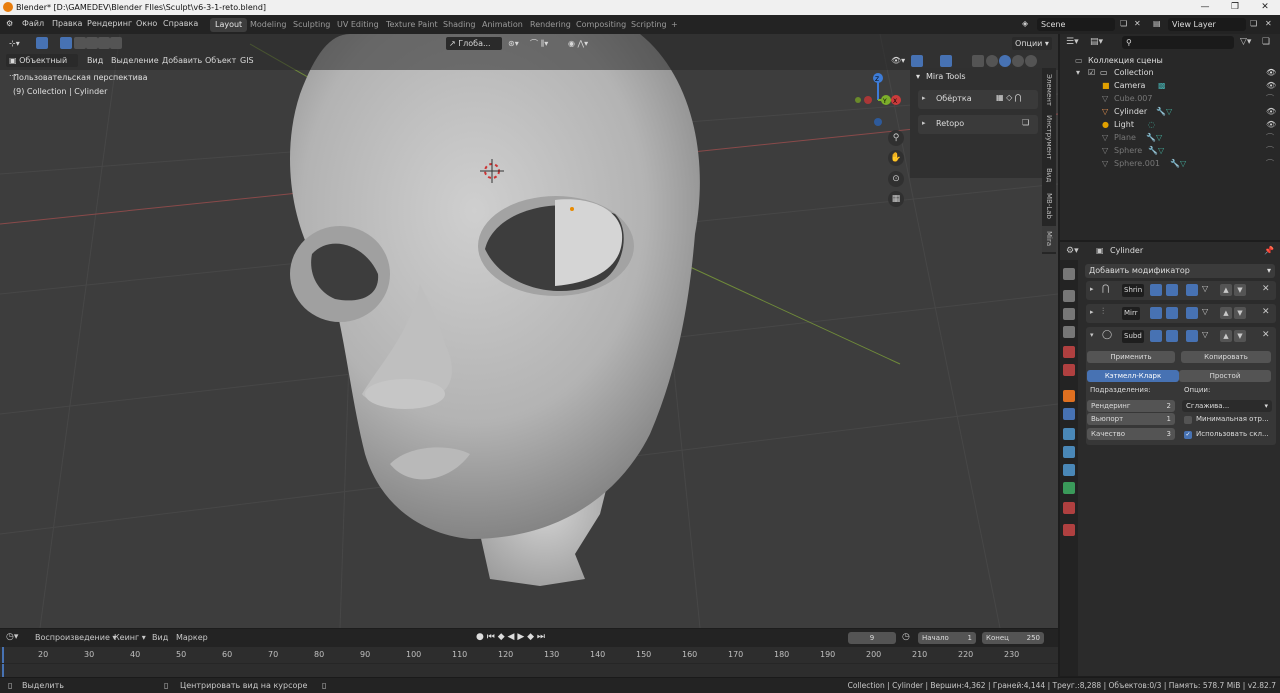 This screenshot has height=693, width=1280. What do you see at coordinates (1072, 251) in the screenshot?
I see `properties-editor-icon: ⚙▾` at bounding box center [1072, 251].